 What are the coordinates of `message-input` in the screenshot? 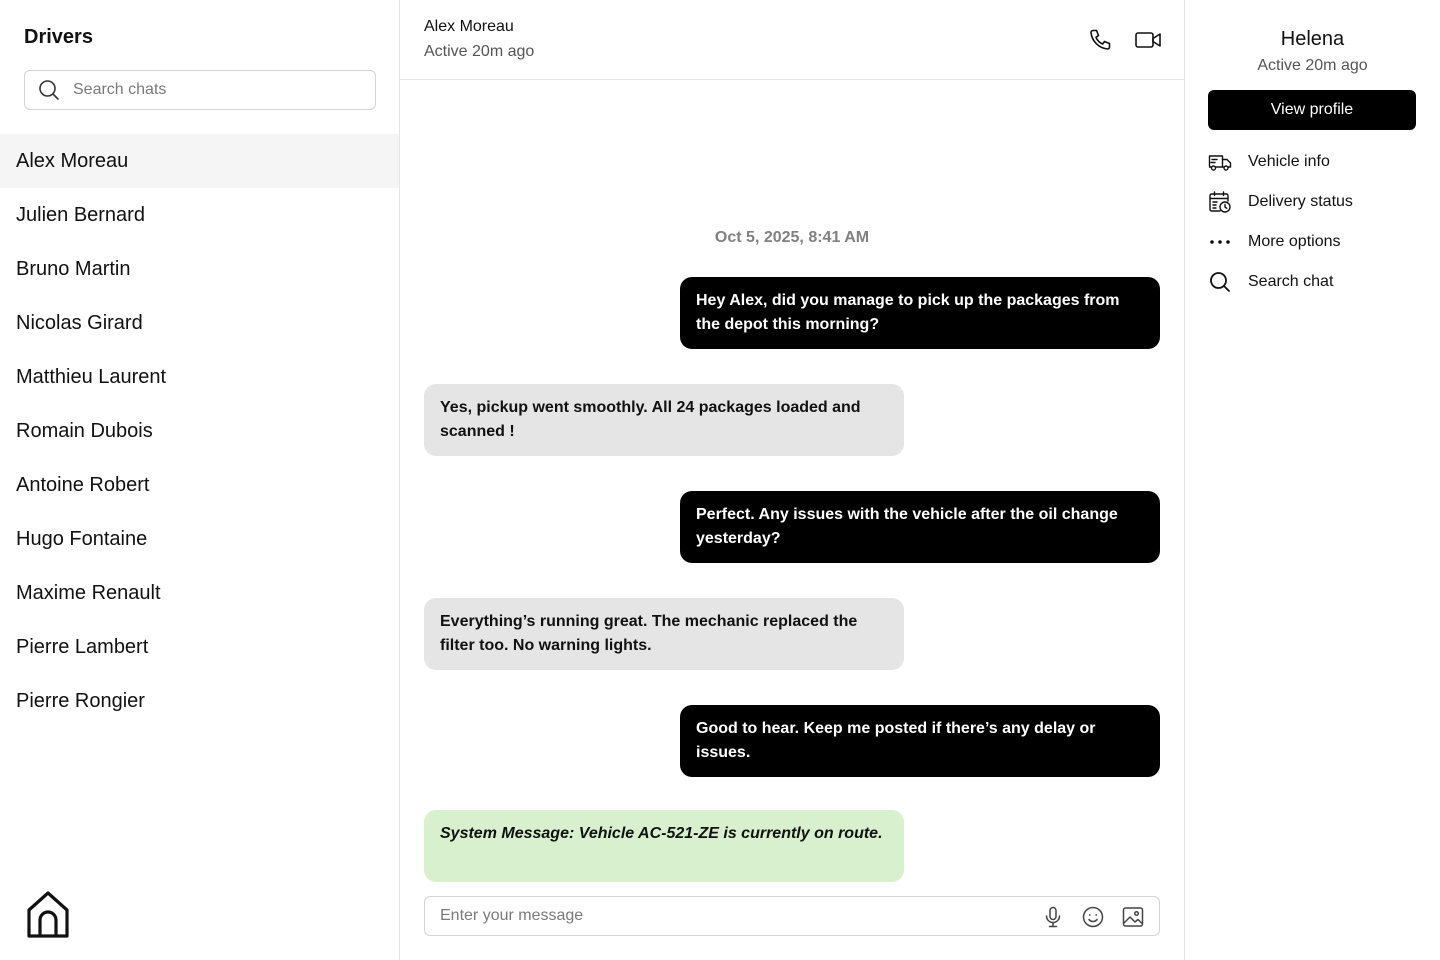 It's located at (730, 916).